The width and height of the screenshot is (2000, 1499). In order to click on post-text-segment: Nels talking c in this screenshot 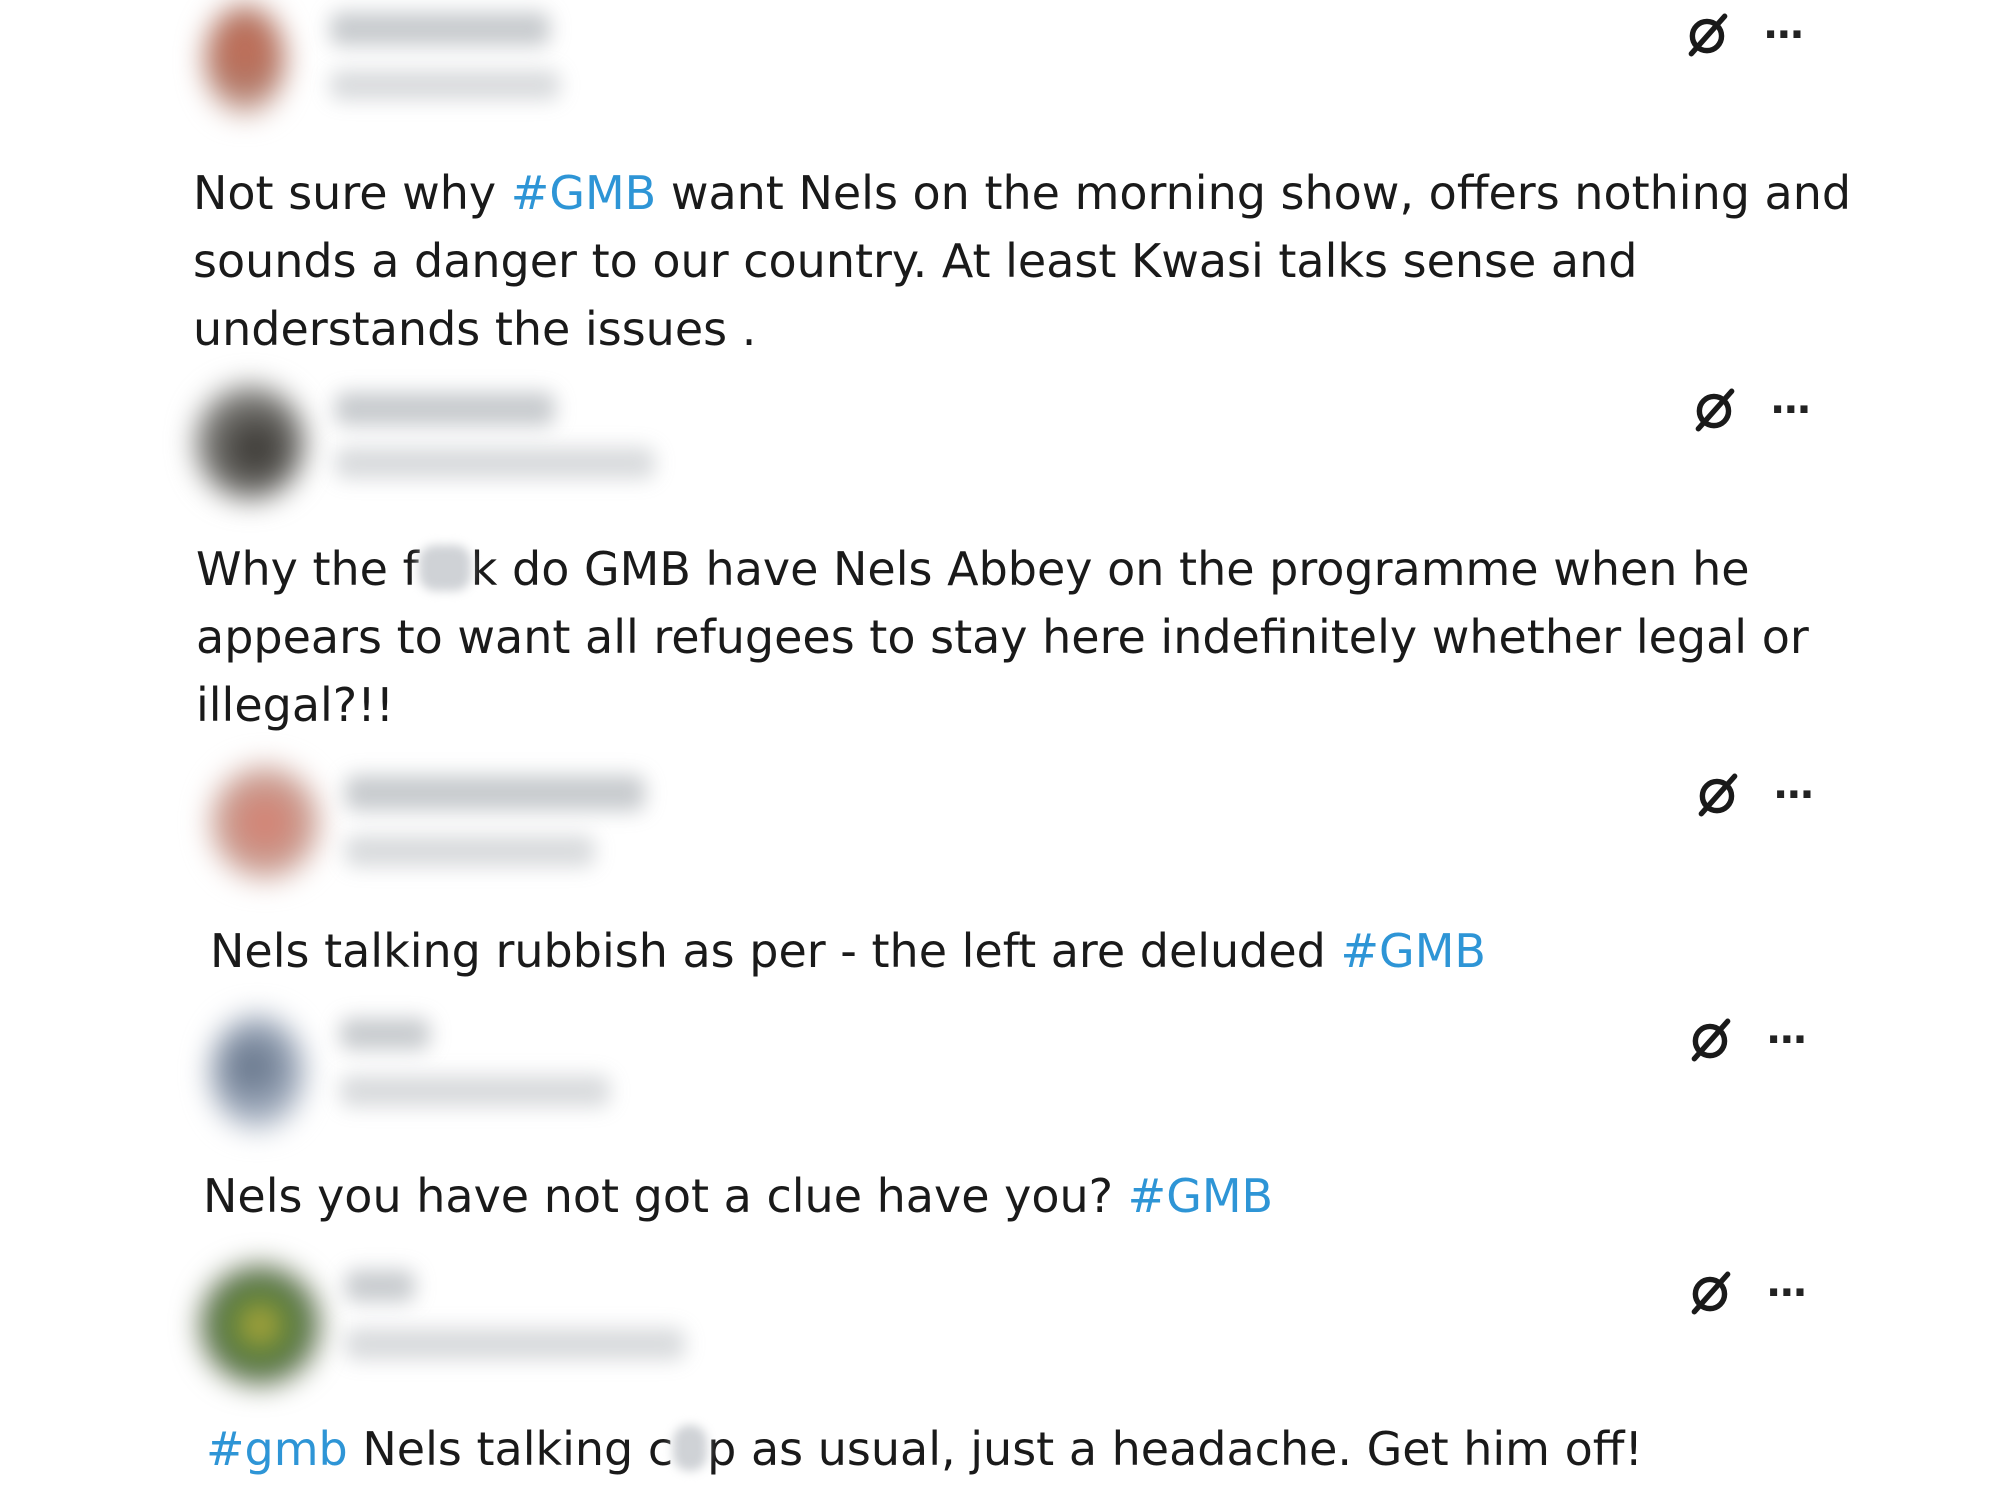, I will do `click(510, 1449)`.